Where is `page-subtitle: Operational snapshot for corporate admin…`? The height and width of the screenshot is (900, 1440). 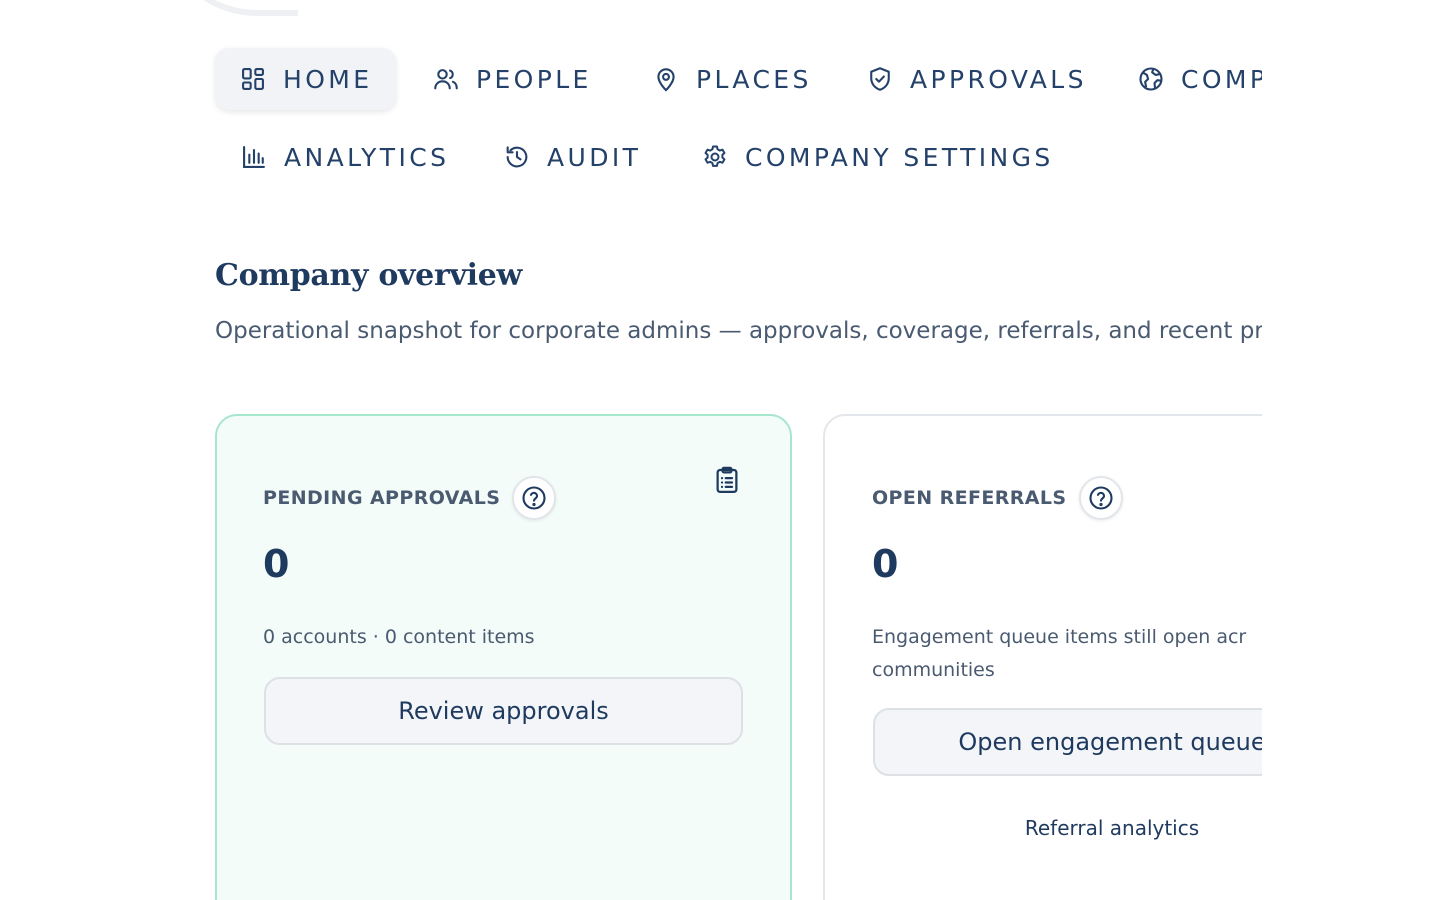
page-subtitle: Operational snapshot for corporate admin… is located at coordinates (738, 331).